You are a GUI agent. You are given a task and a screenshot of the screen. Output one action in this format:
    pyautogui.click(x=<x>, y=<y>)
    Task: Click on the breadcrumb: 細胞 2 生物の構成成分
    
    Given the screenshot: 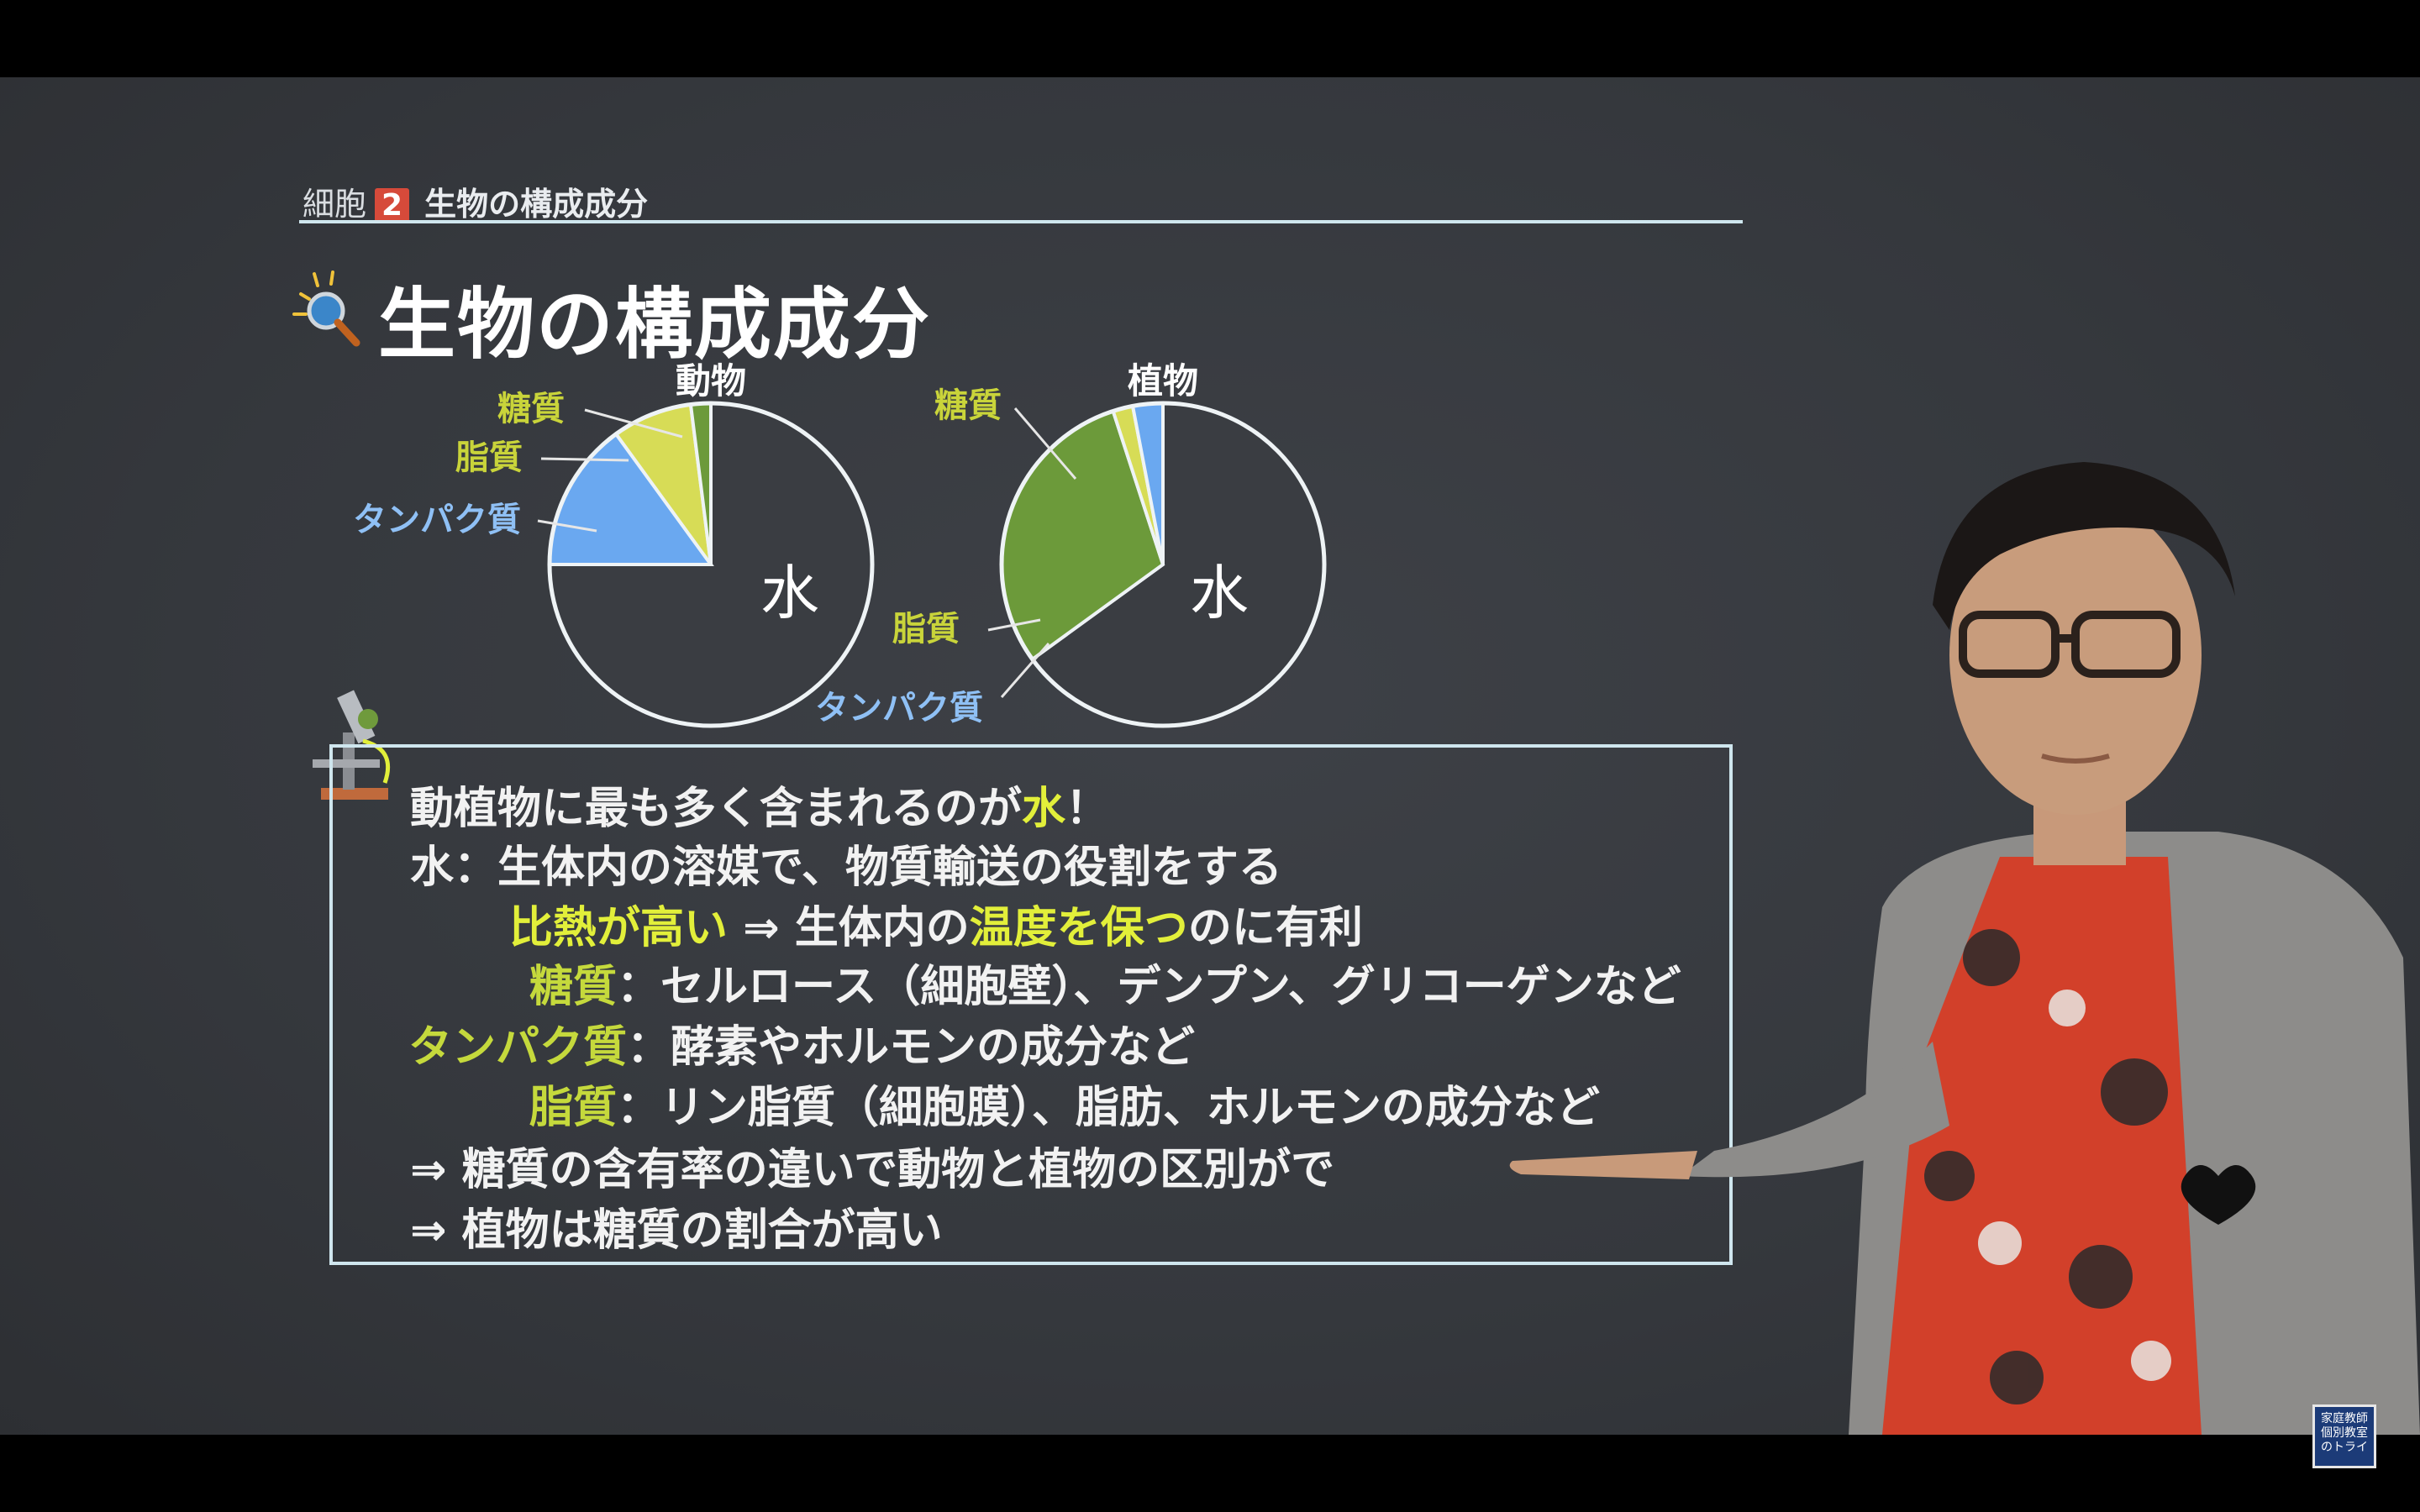 What is the action you would take?
    pyautogui.click(x=475, y=201)
    